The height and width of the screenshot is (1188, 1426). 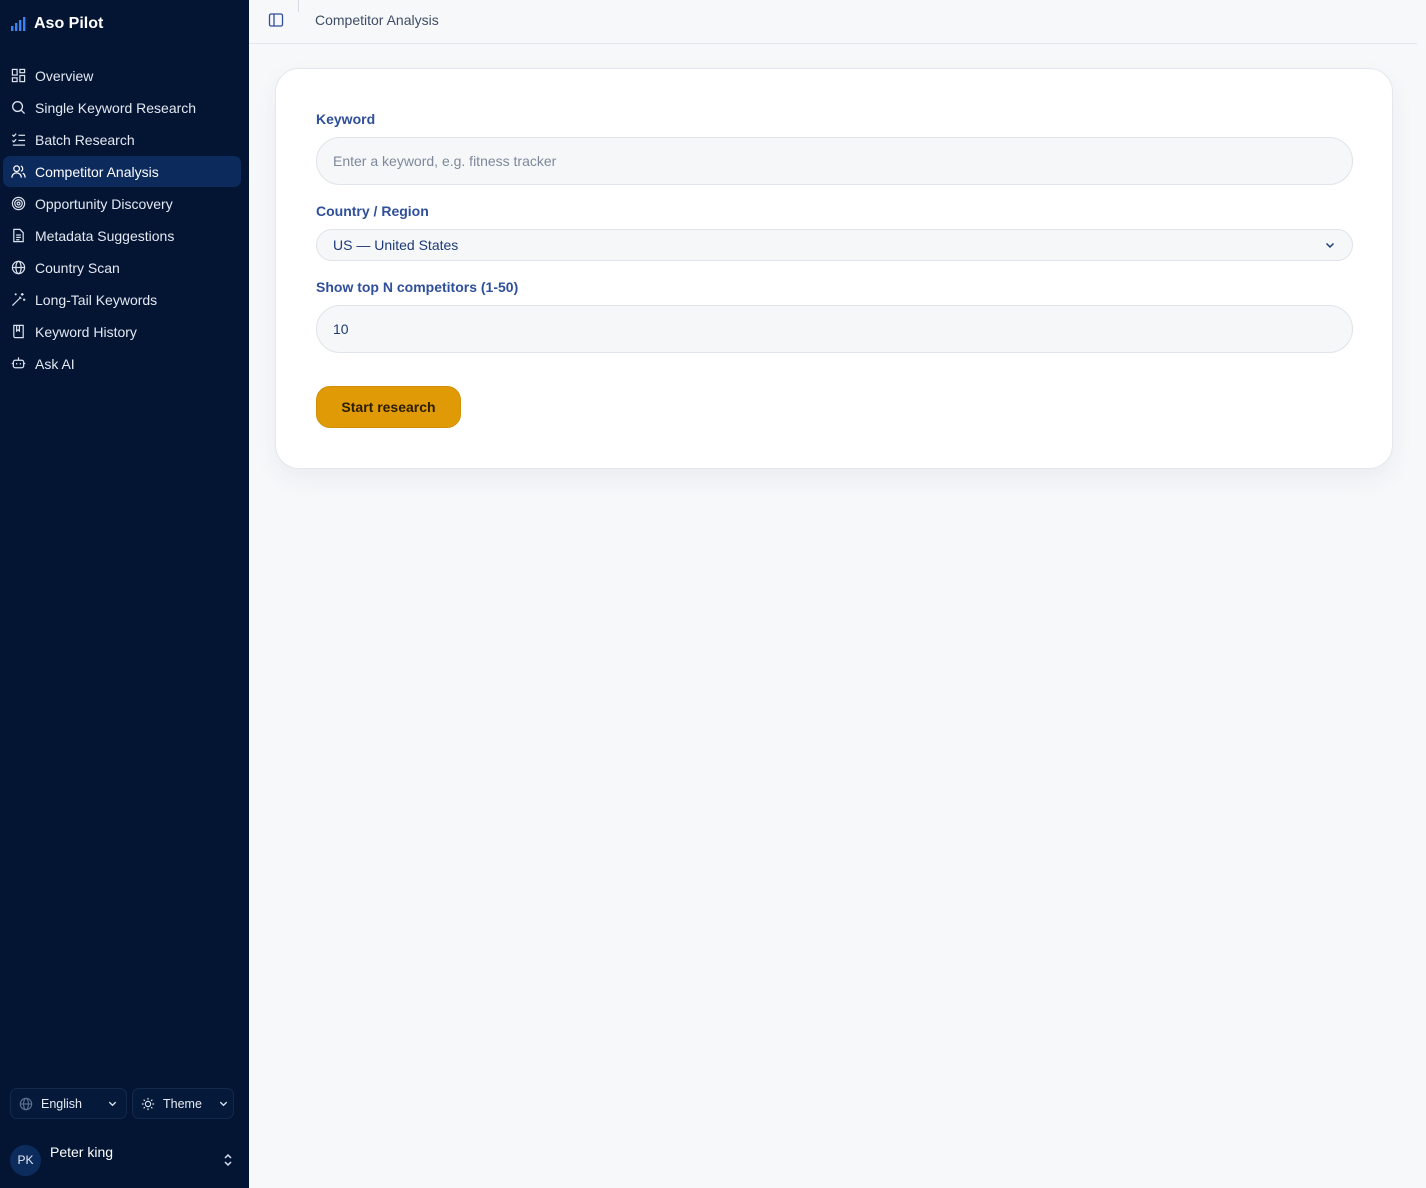 What do you see at coordinates (18, 107) in the screenshot?
I see `search-icon` at bounding box center [18, 107].